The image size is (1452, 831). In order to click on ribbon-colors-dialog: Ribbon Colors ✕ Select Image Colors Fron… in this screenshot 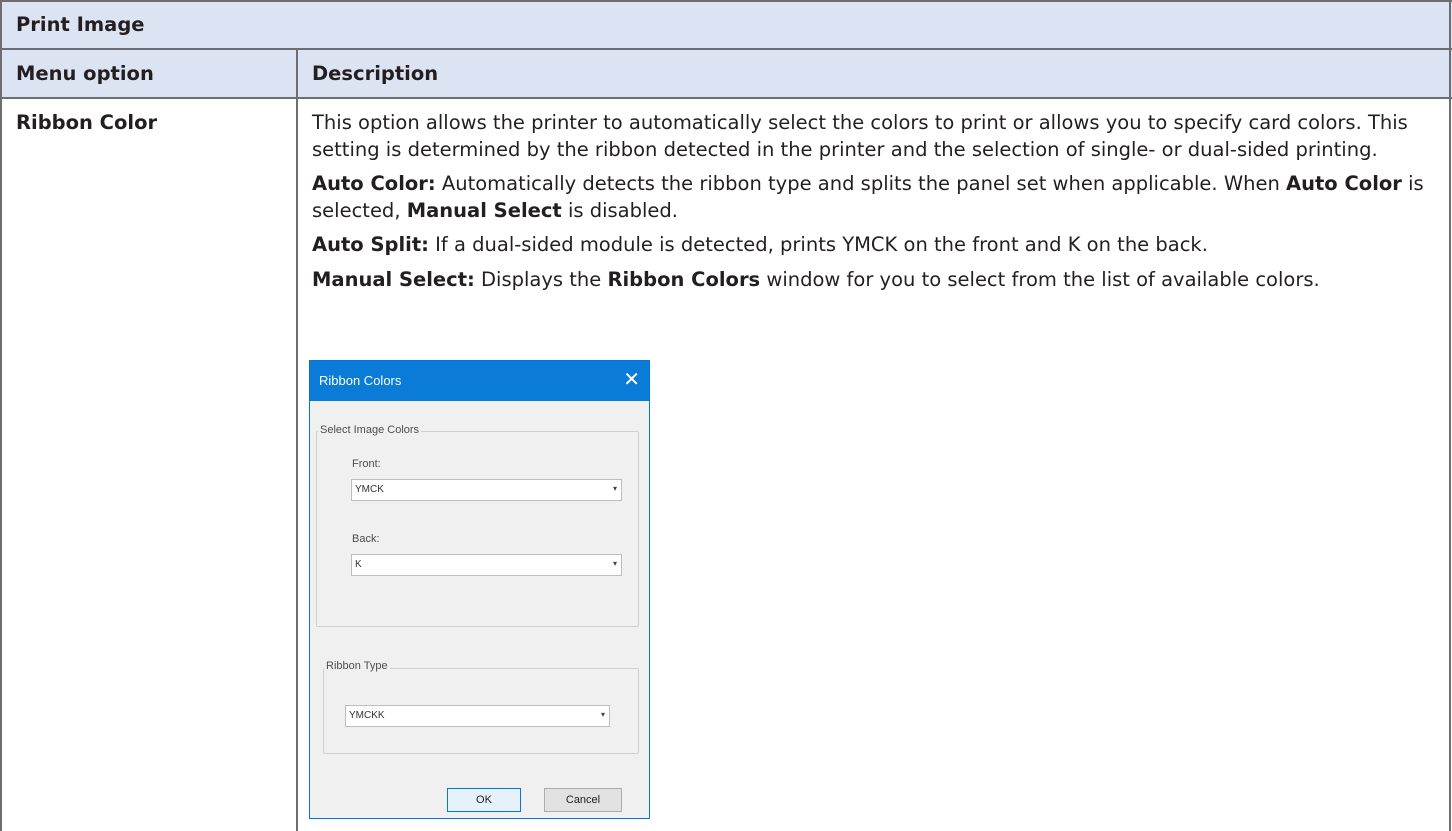, I will do `click(479, 589)`.